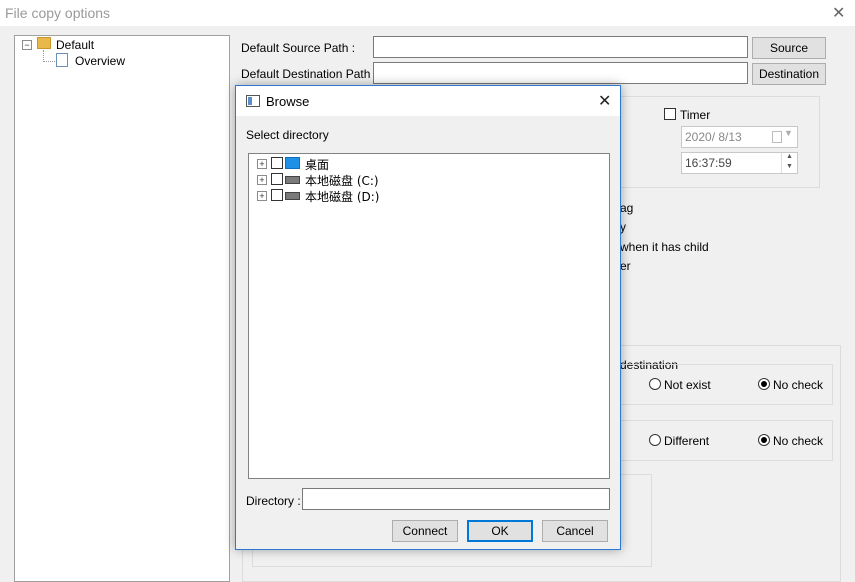 The width and height of the screenshot is (855, 582). I want to click on destination-button: Destination, so click(789, 74).